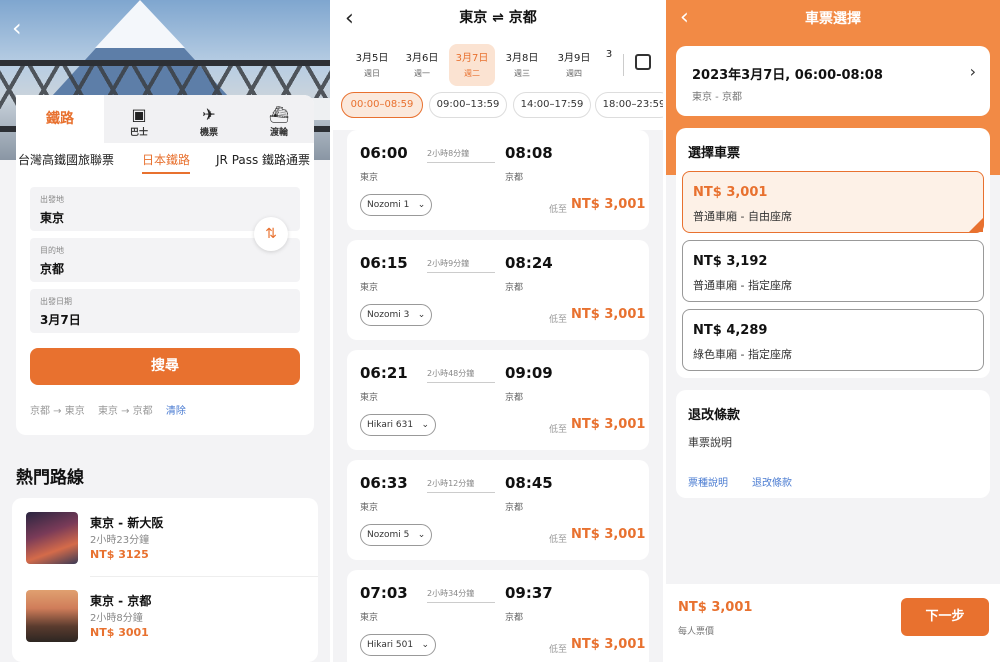  Describe the element at coordinates (715, 607) in the screenshot. I see `total-price: NT$ 3,001` at that location.